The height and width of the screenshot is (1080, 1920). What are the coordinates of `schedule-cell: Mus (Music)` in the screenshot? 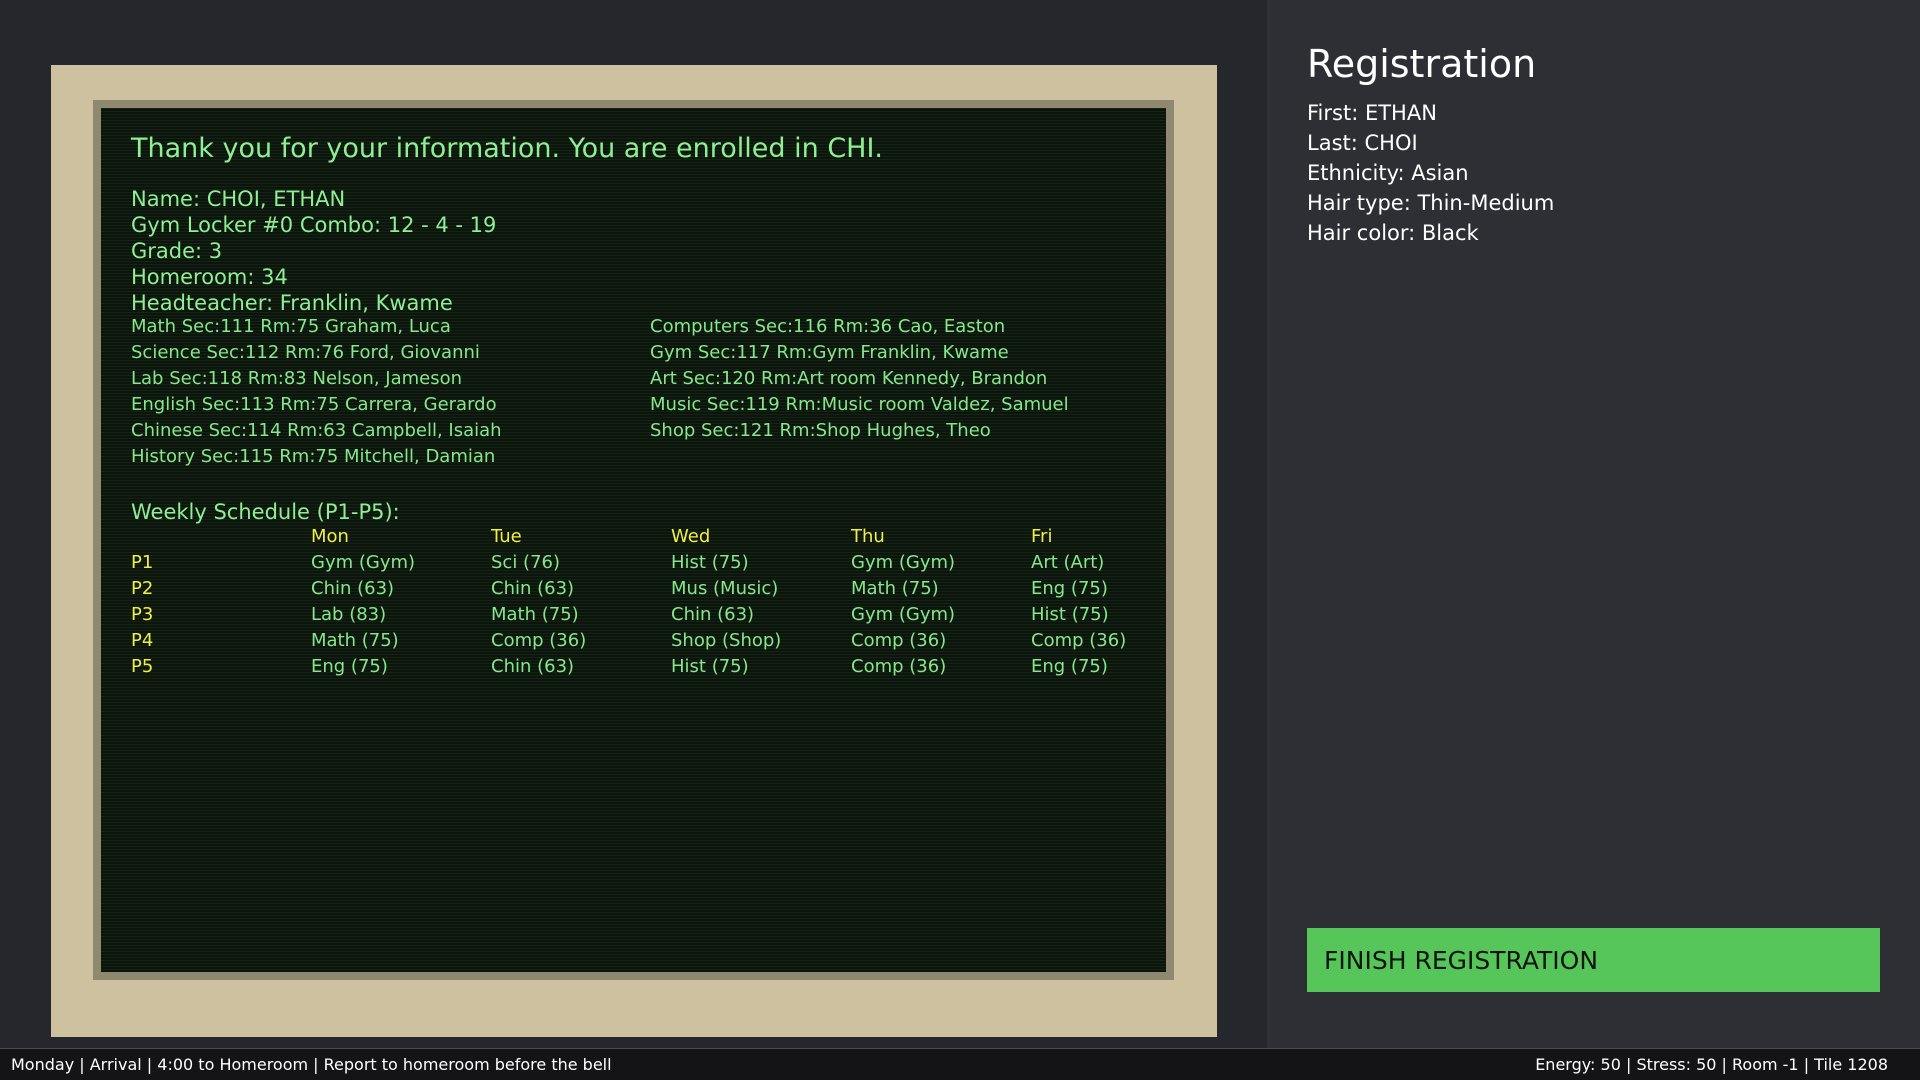 It's located at (725, 588).